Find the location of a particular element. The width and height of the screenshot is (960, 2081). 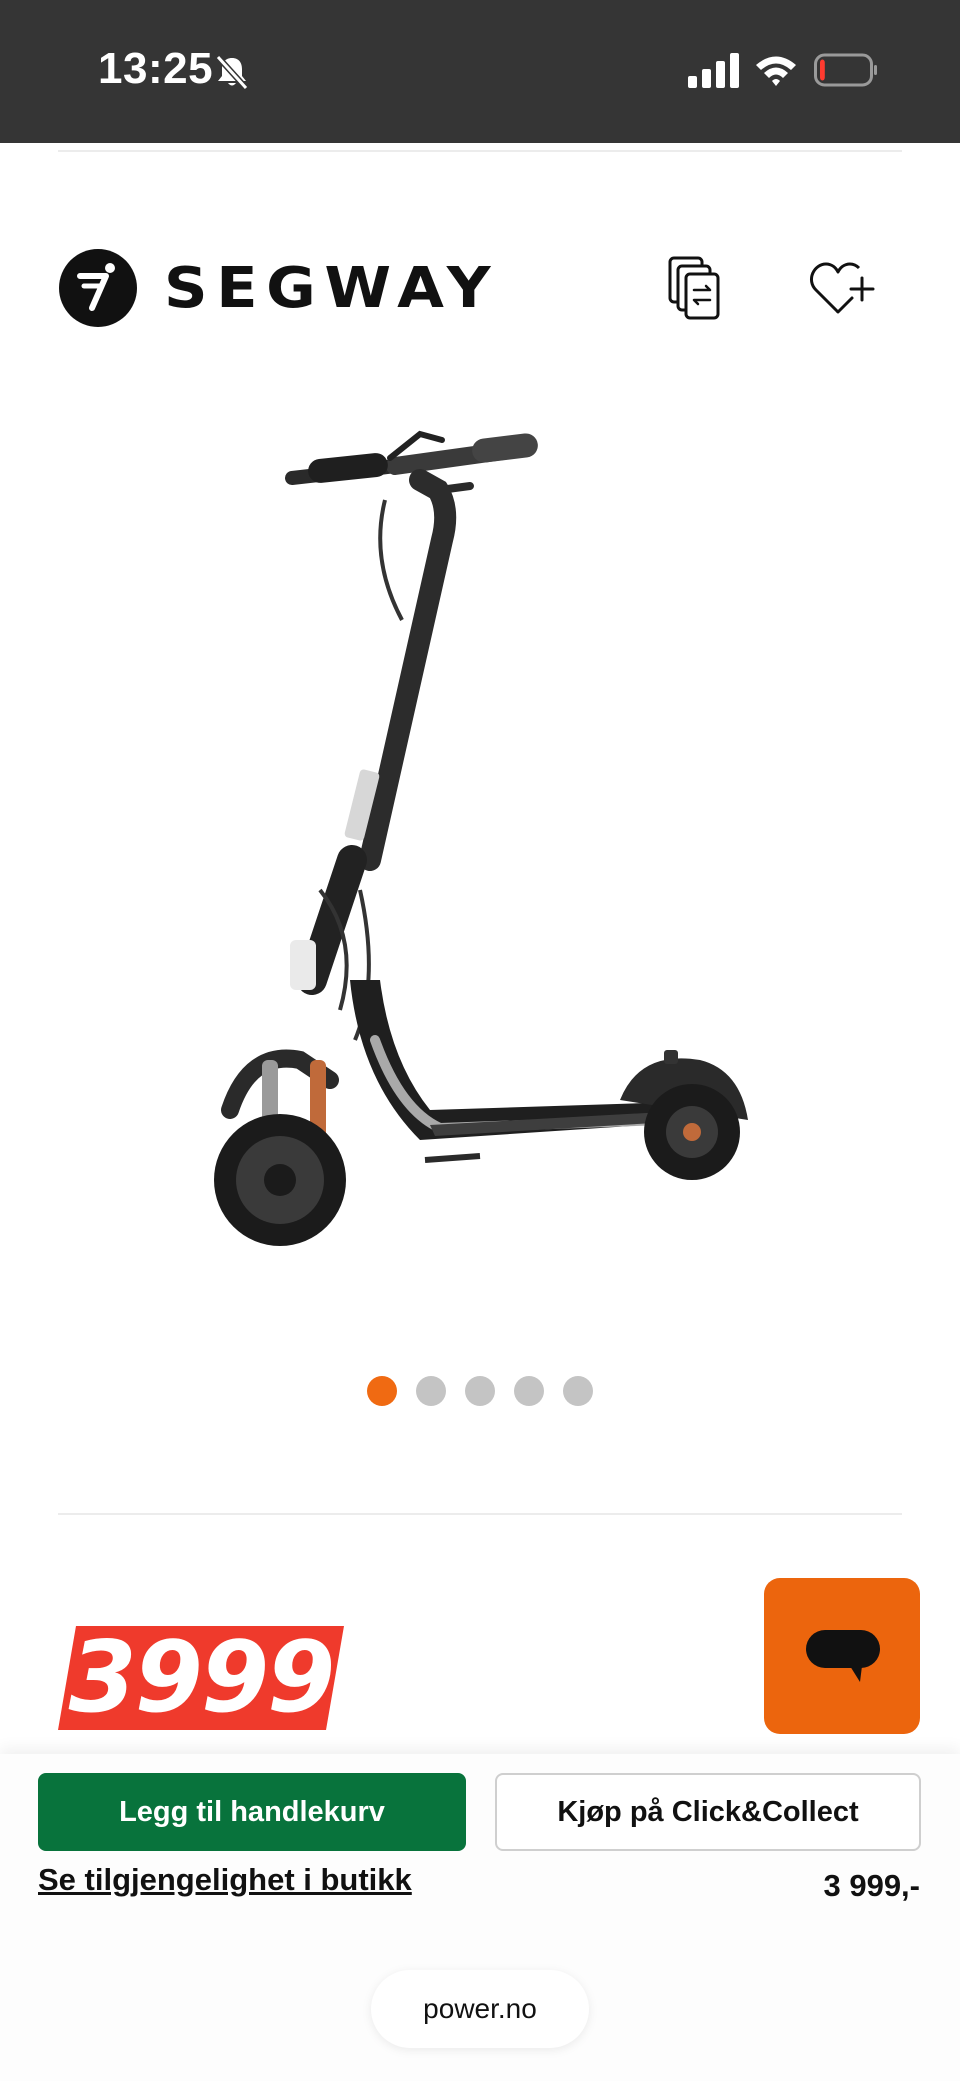

compare-icon is located at coordinates (694, 288).